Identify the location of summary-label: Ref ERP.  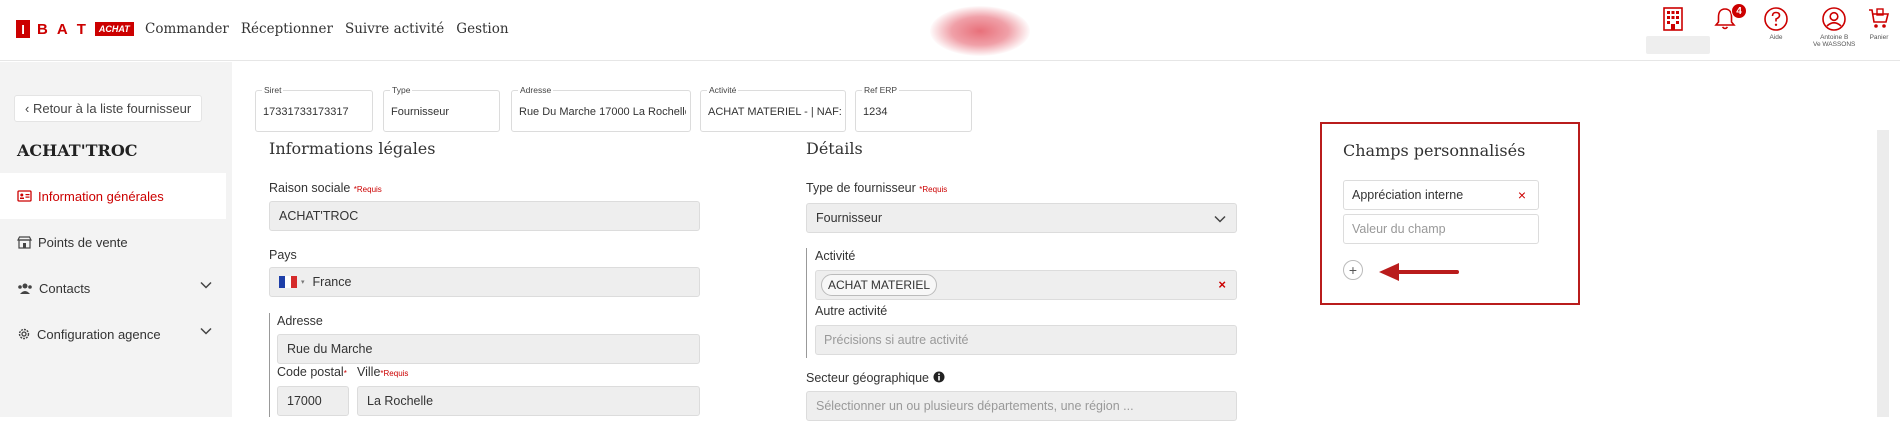
(881, 90).